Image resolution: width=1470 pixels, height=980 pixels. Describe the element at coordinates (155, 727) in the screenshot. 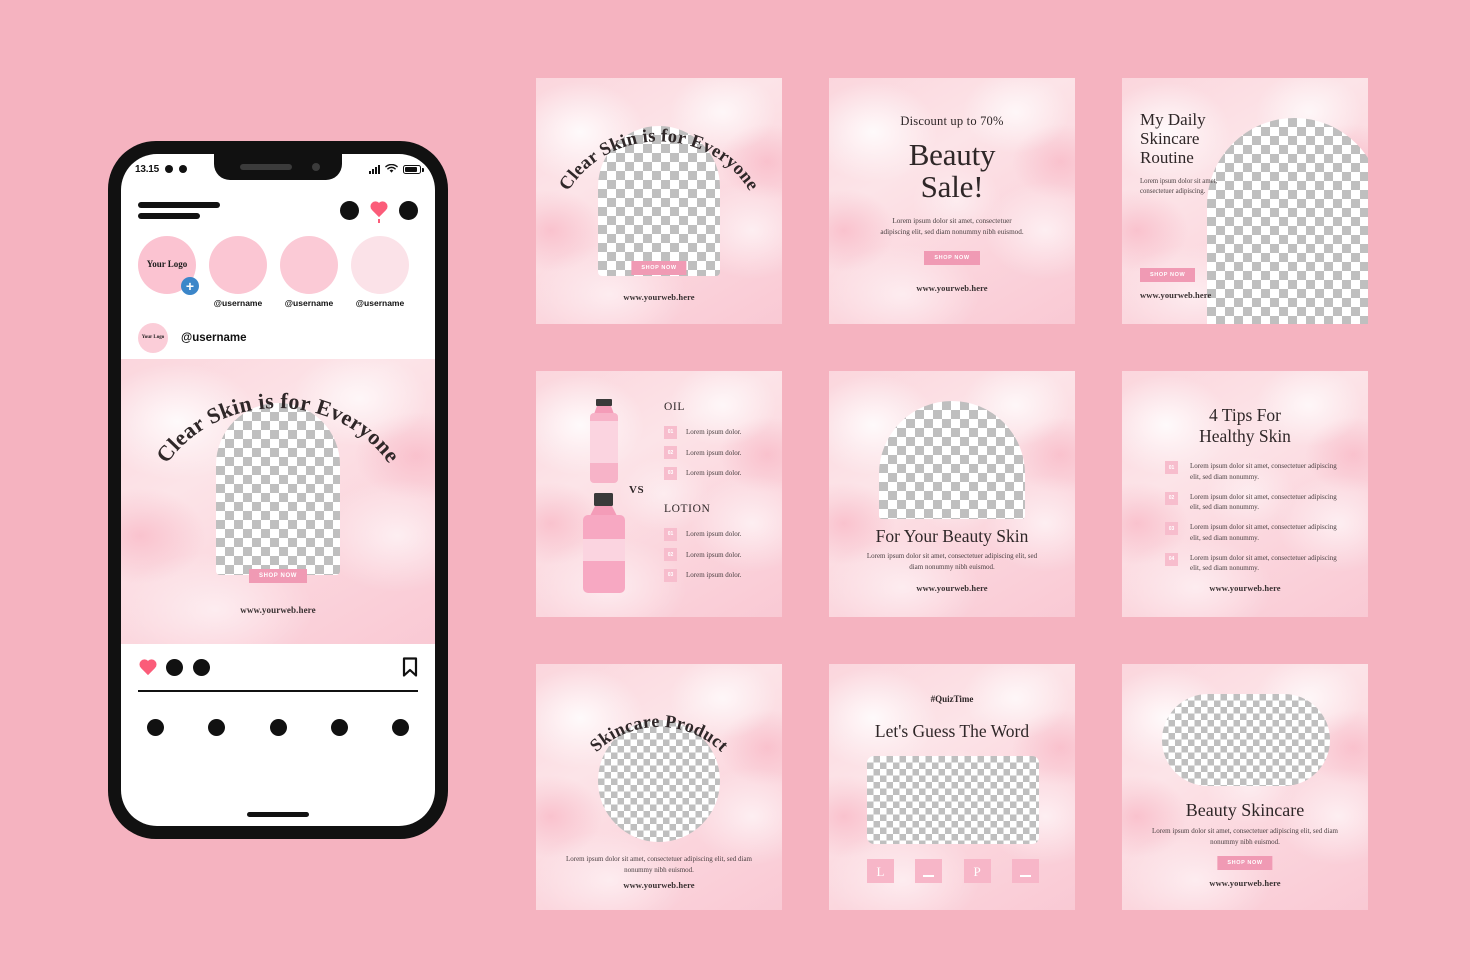

I see `tab-home-icon` at that location.